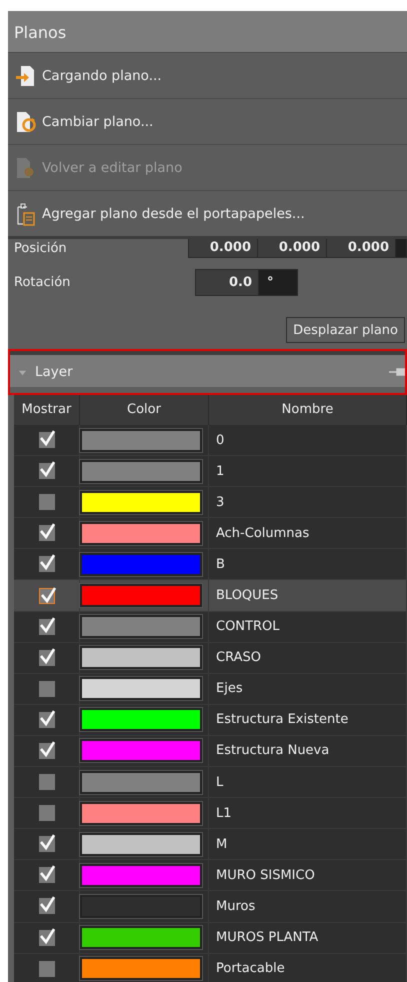  What do you see at coordinates (308, 502) in the screenshot?
I see `layer-name: 3` at bounding box center [308, 502].